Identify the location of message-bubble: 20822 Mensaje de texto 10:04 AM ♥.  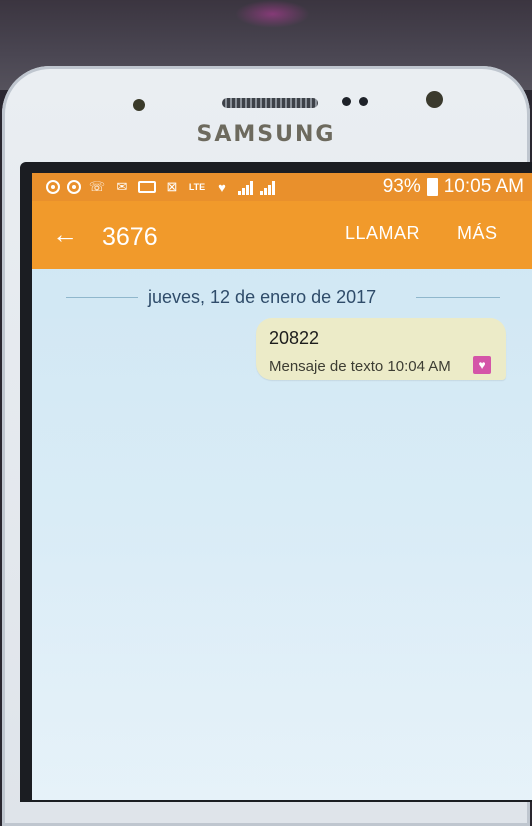
(381, 349).